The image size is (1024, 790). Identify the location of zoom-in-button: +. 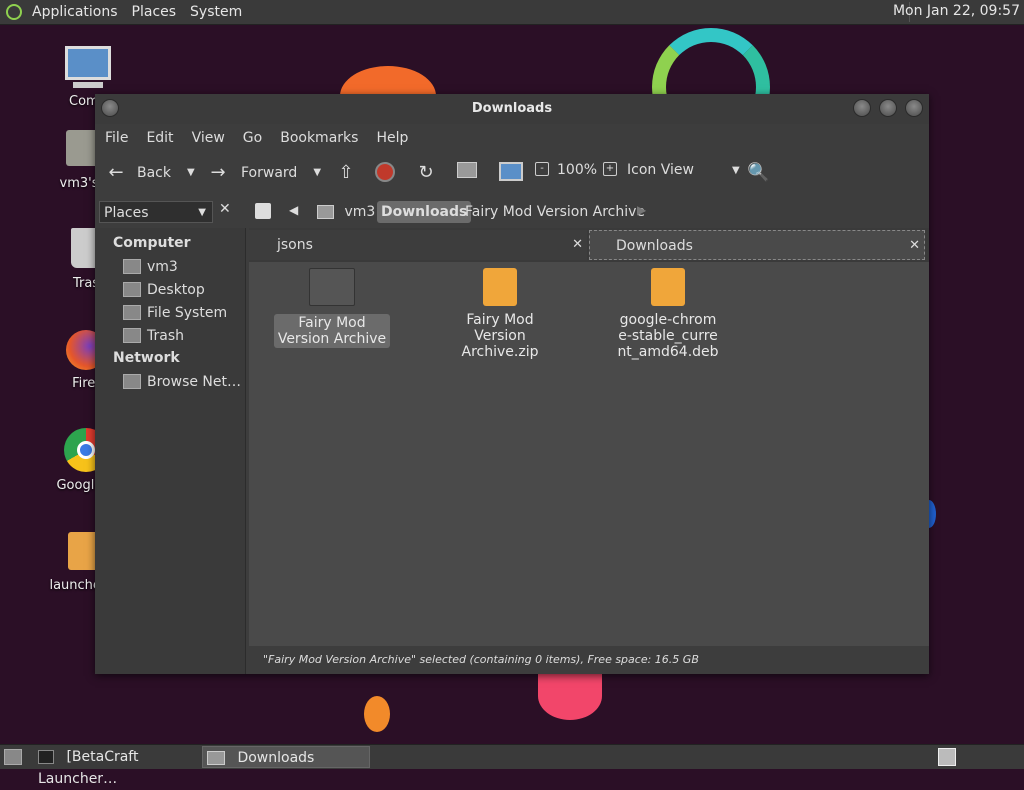
(610, 169).